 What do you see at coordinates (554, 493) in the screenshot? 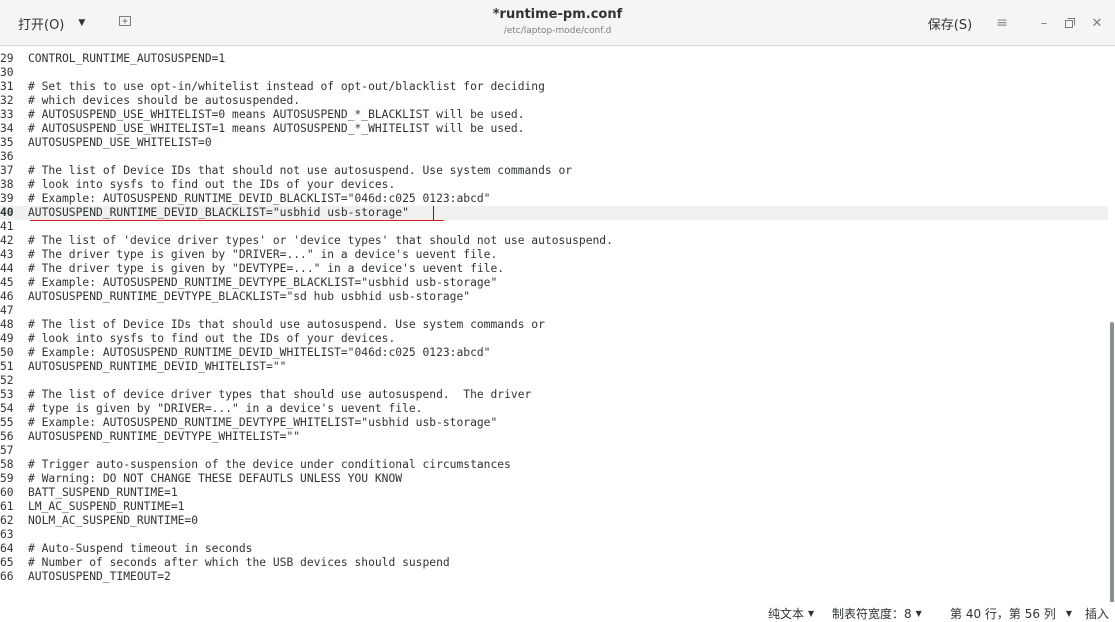
I see `editor-line: 60 BATT_SUSPEND_RUNTIME=1` at bounding box center [554, 493].